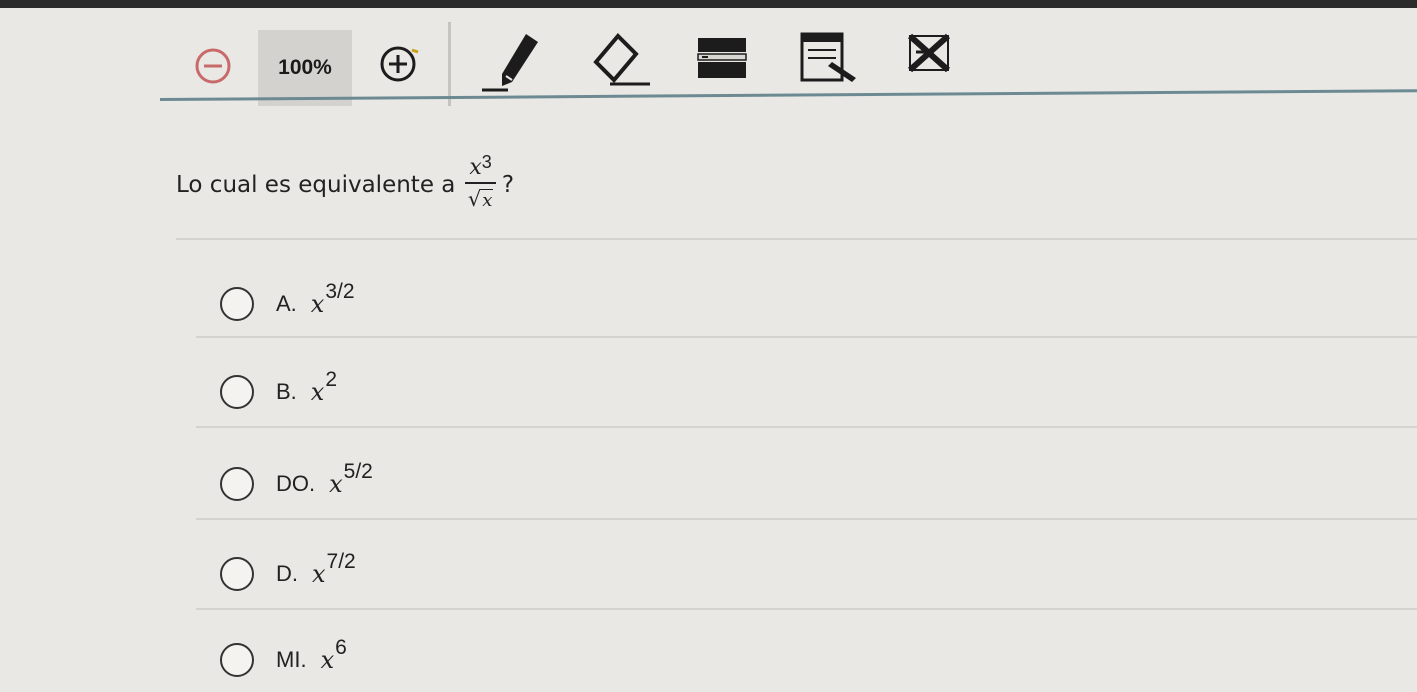  What do you see at coordinates (508, 185) in the screenshot?
I see `question-suffix: ?` at bounding box center [508, 185].